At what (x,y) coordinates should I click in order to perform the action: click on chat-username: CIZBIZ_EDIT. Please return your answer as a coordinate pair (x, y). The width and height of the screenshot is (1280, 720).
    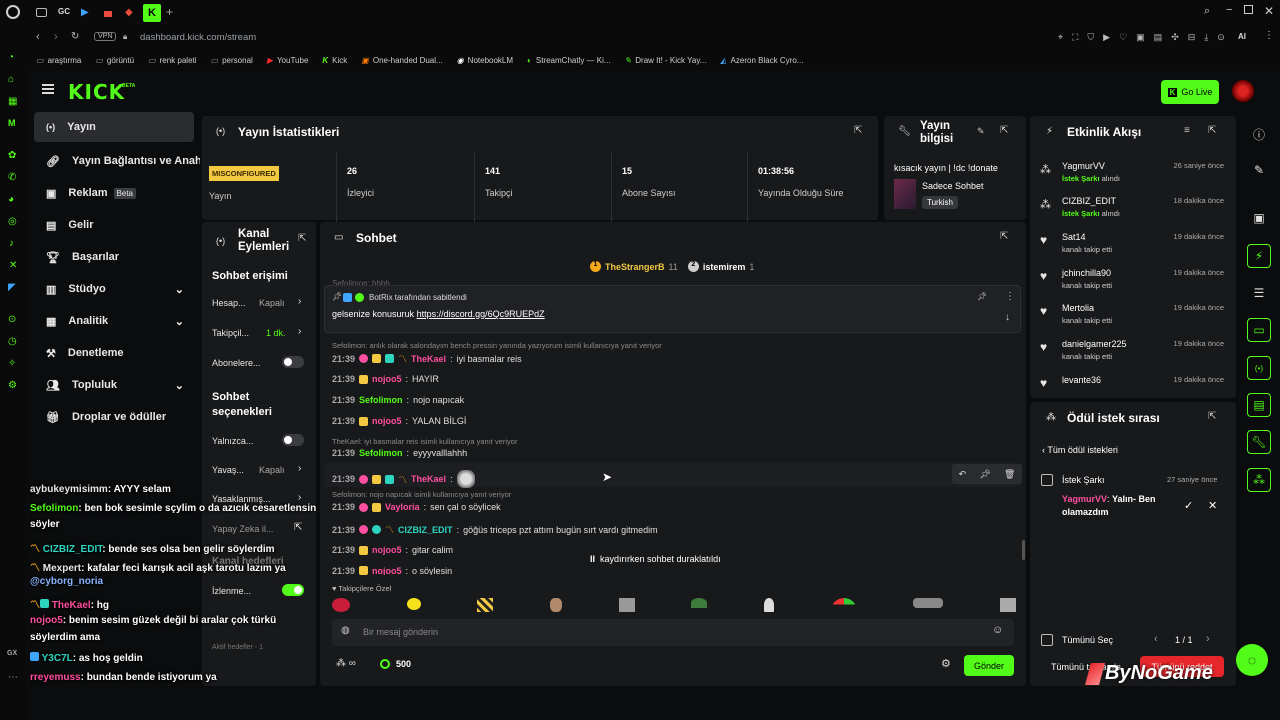
    Looking at the image, I should click on (425, 530).